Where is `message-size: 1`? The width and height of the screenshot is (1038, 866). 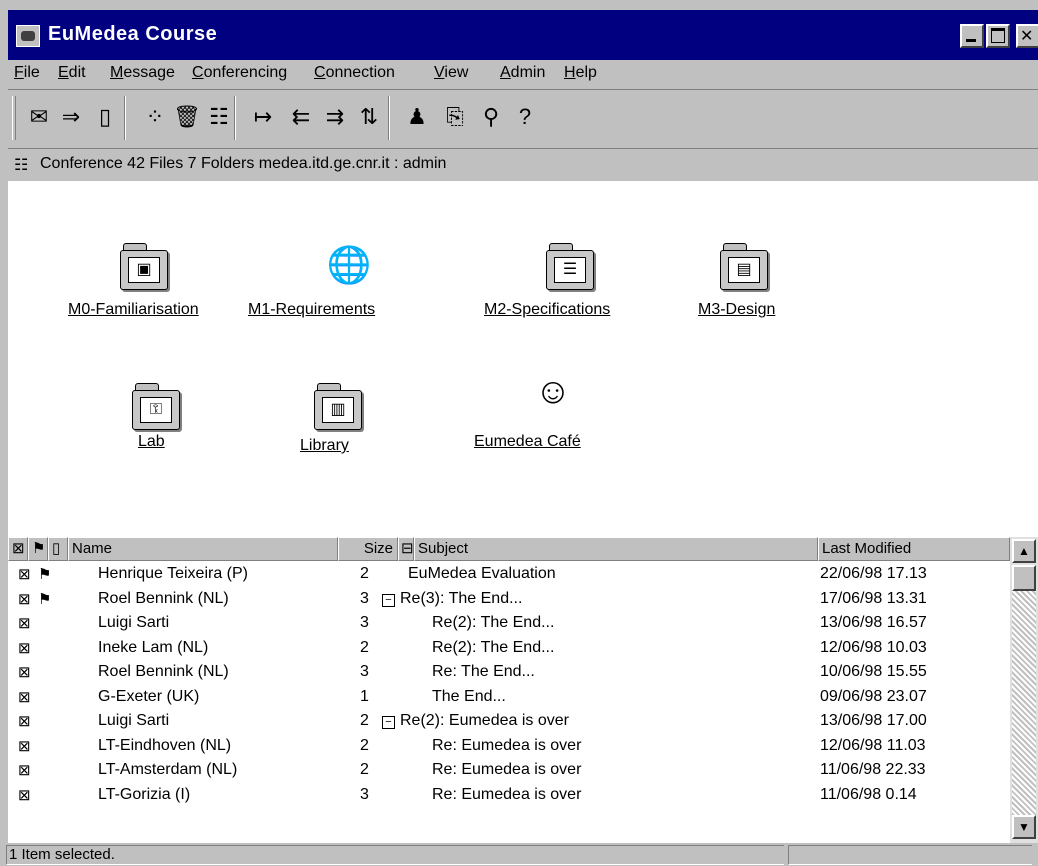 message-size: 1 is located at coordinates (364, 696).